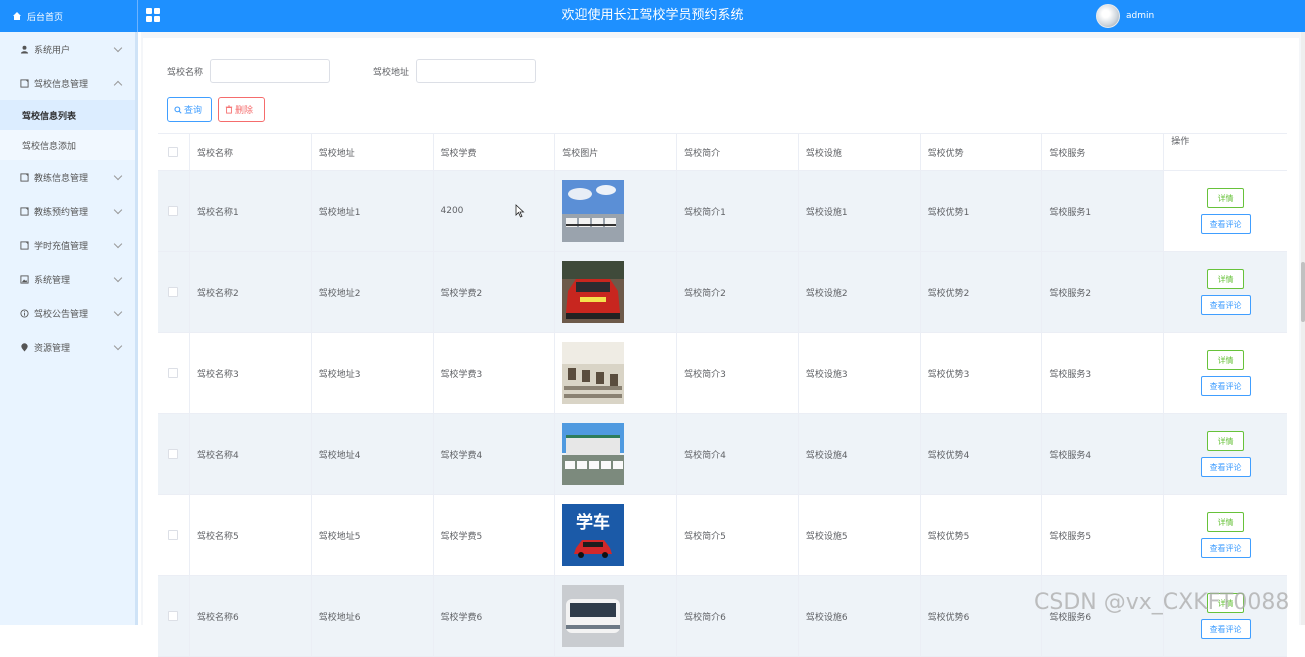 This screenshot has height=657, width=1305. What do you see at coordinates (616, 152) in the screenshot?
I see `column-header: 驾校图片` at bounding box center [616, 152].